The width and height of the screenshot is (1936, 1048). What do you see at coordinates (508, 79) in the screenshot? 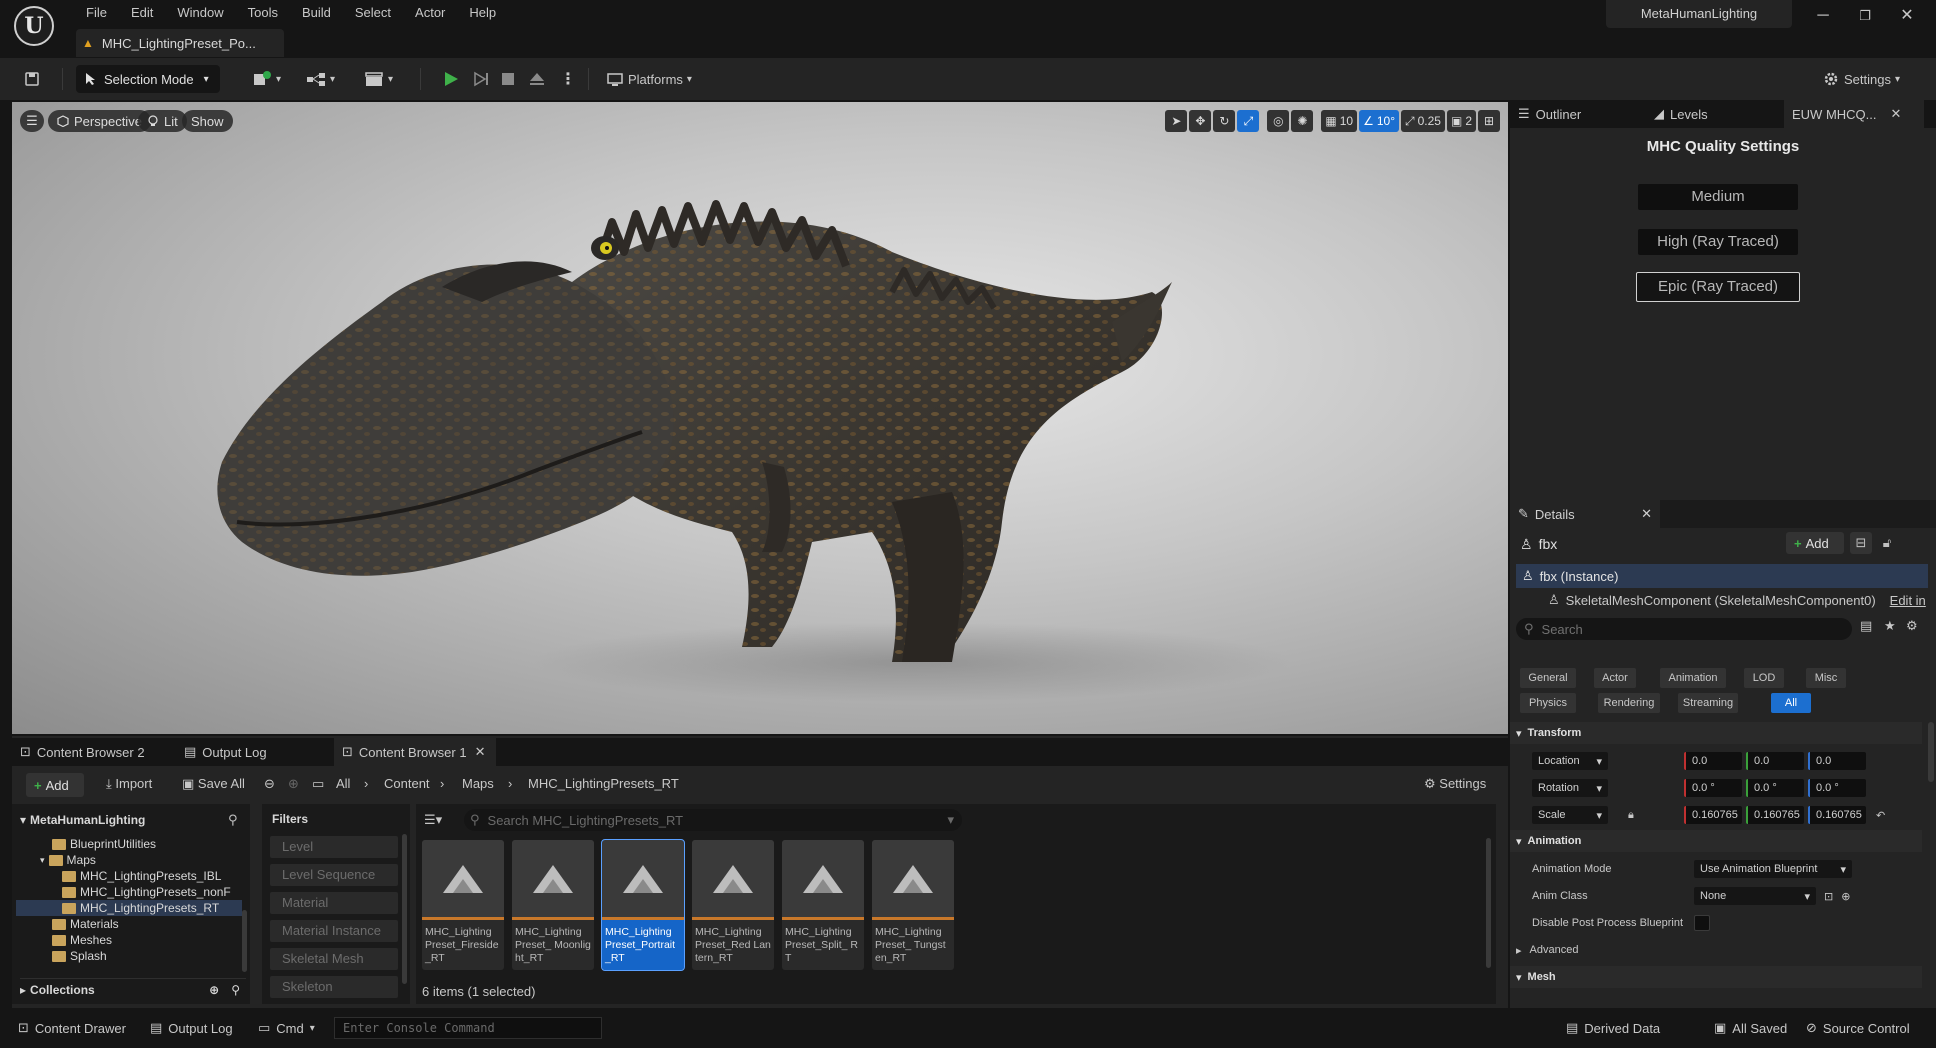
I see `stop-button` at bounding box center [508, 79].